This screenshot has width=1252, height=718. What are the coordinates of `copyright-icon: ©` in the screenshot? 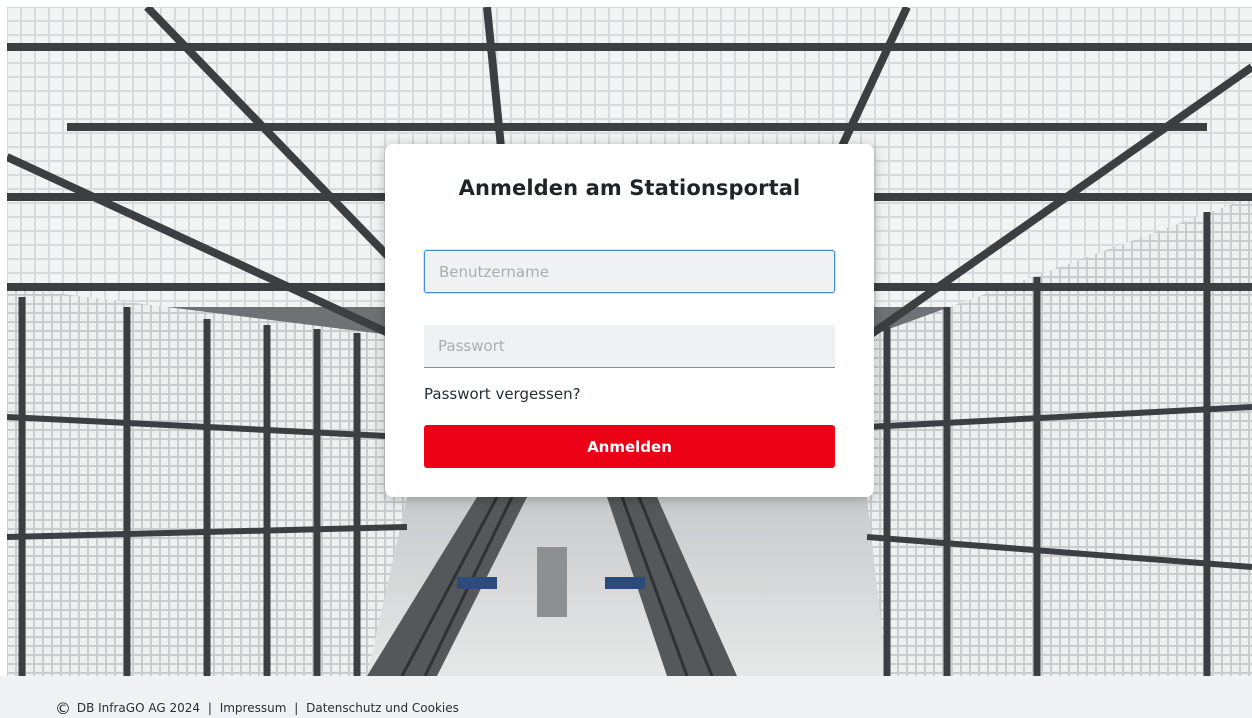 It's located at (63, 708).